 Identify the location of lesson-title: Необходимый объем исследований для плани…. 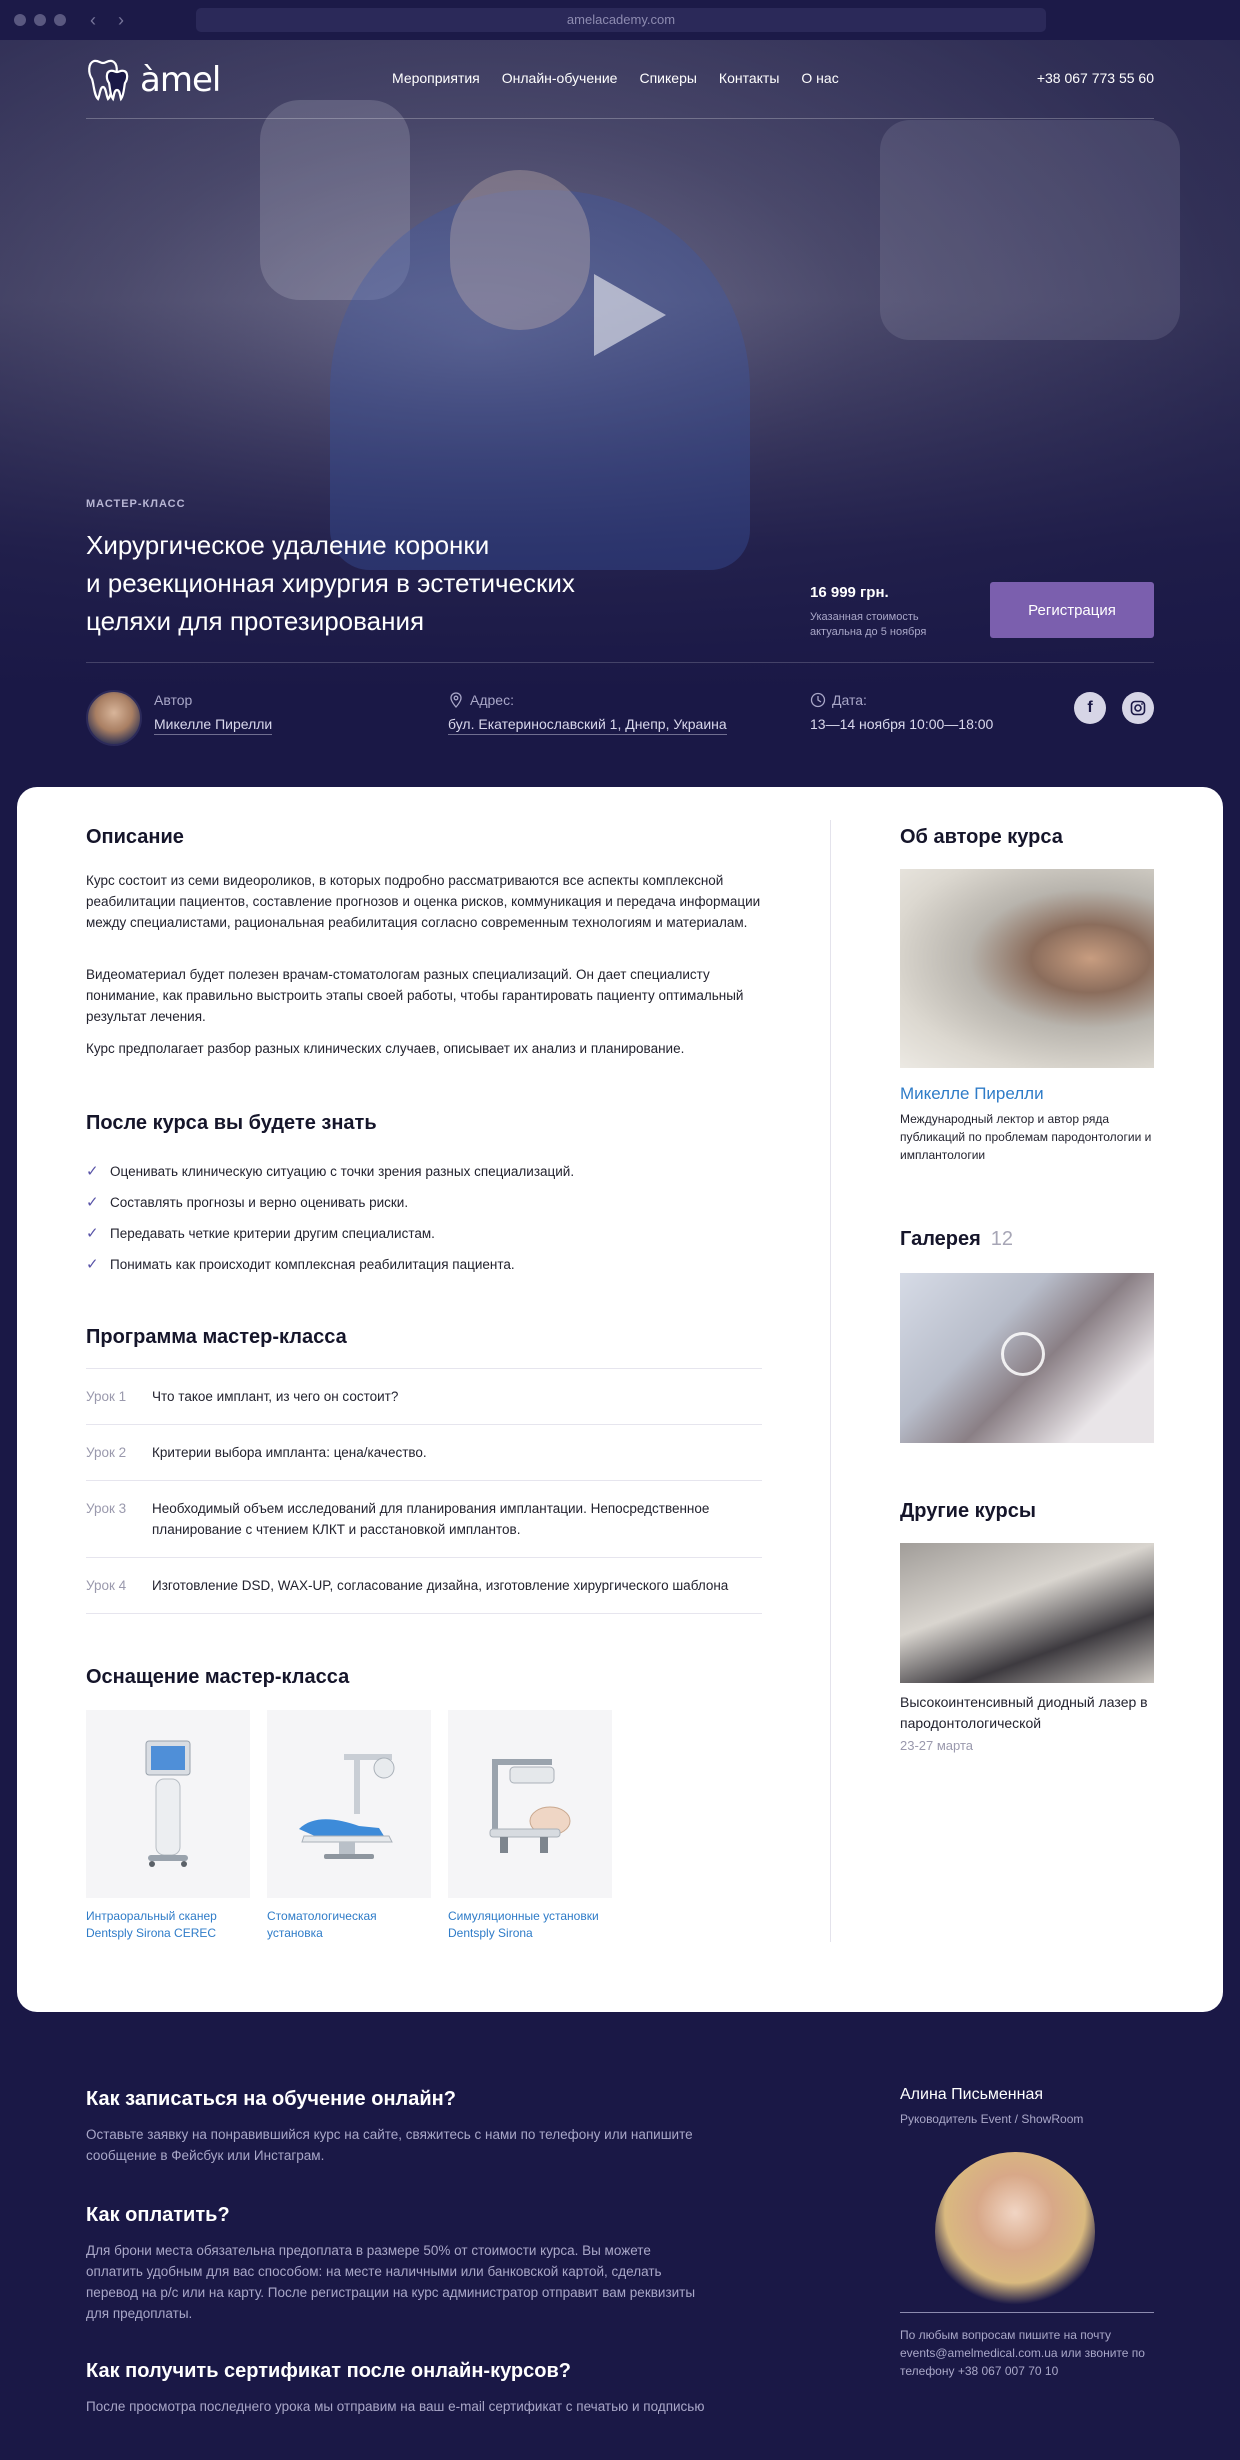
(431, 1519).